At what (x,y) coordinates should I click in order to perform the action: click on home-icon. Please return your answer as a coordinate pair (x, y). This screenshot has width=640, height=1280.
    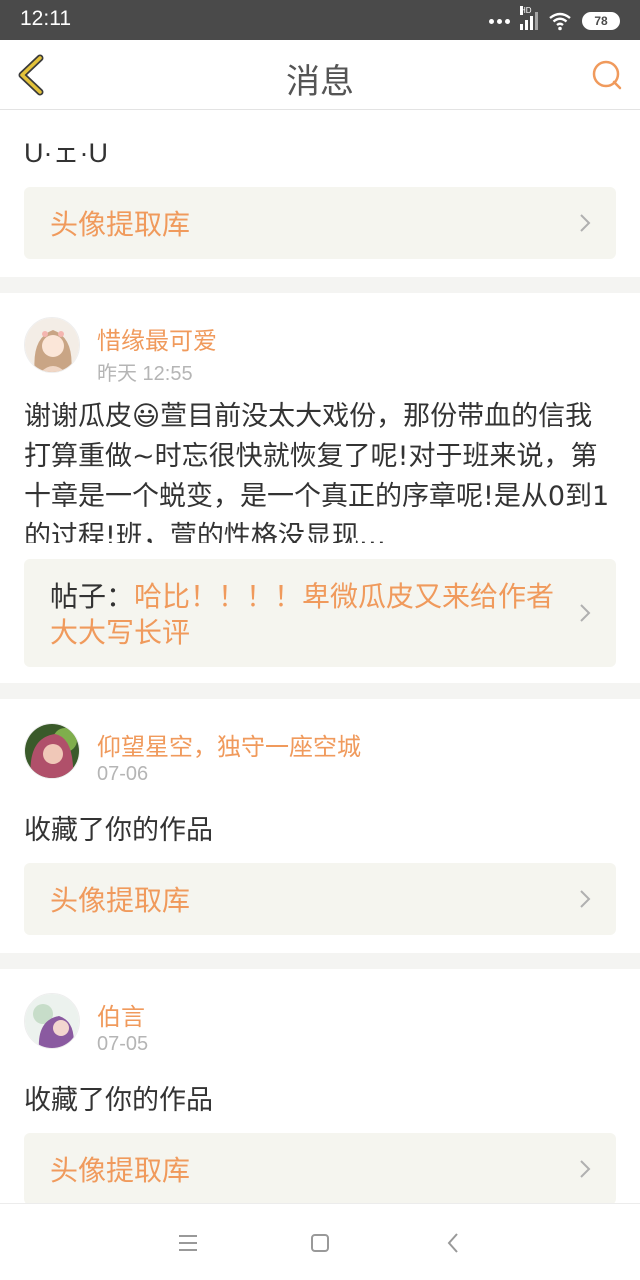
    Looking at the image, I should click on (320, 1243).